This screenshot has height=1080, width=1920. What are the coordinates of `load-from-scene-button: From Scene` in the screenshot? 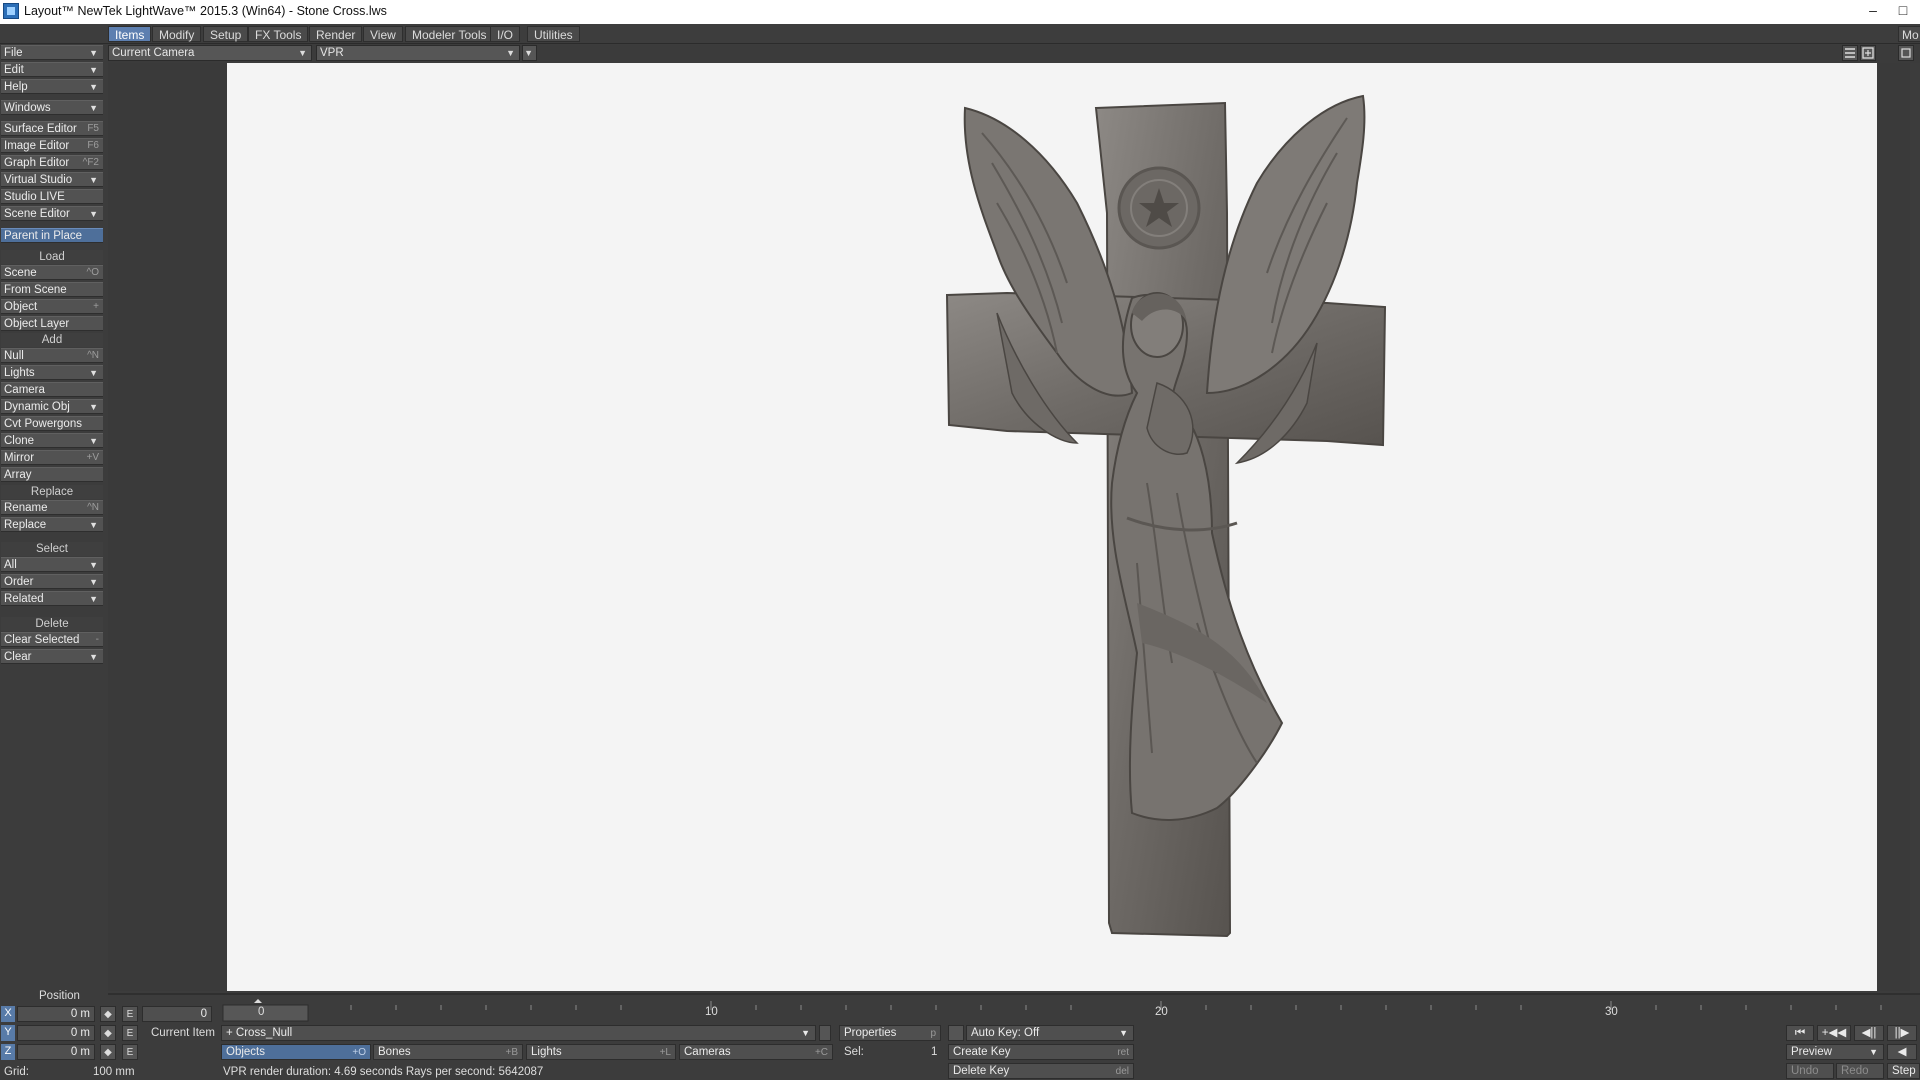 It's located at (52, 289).